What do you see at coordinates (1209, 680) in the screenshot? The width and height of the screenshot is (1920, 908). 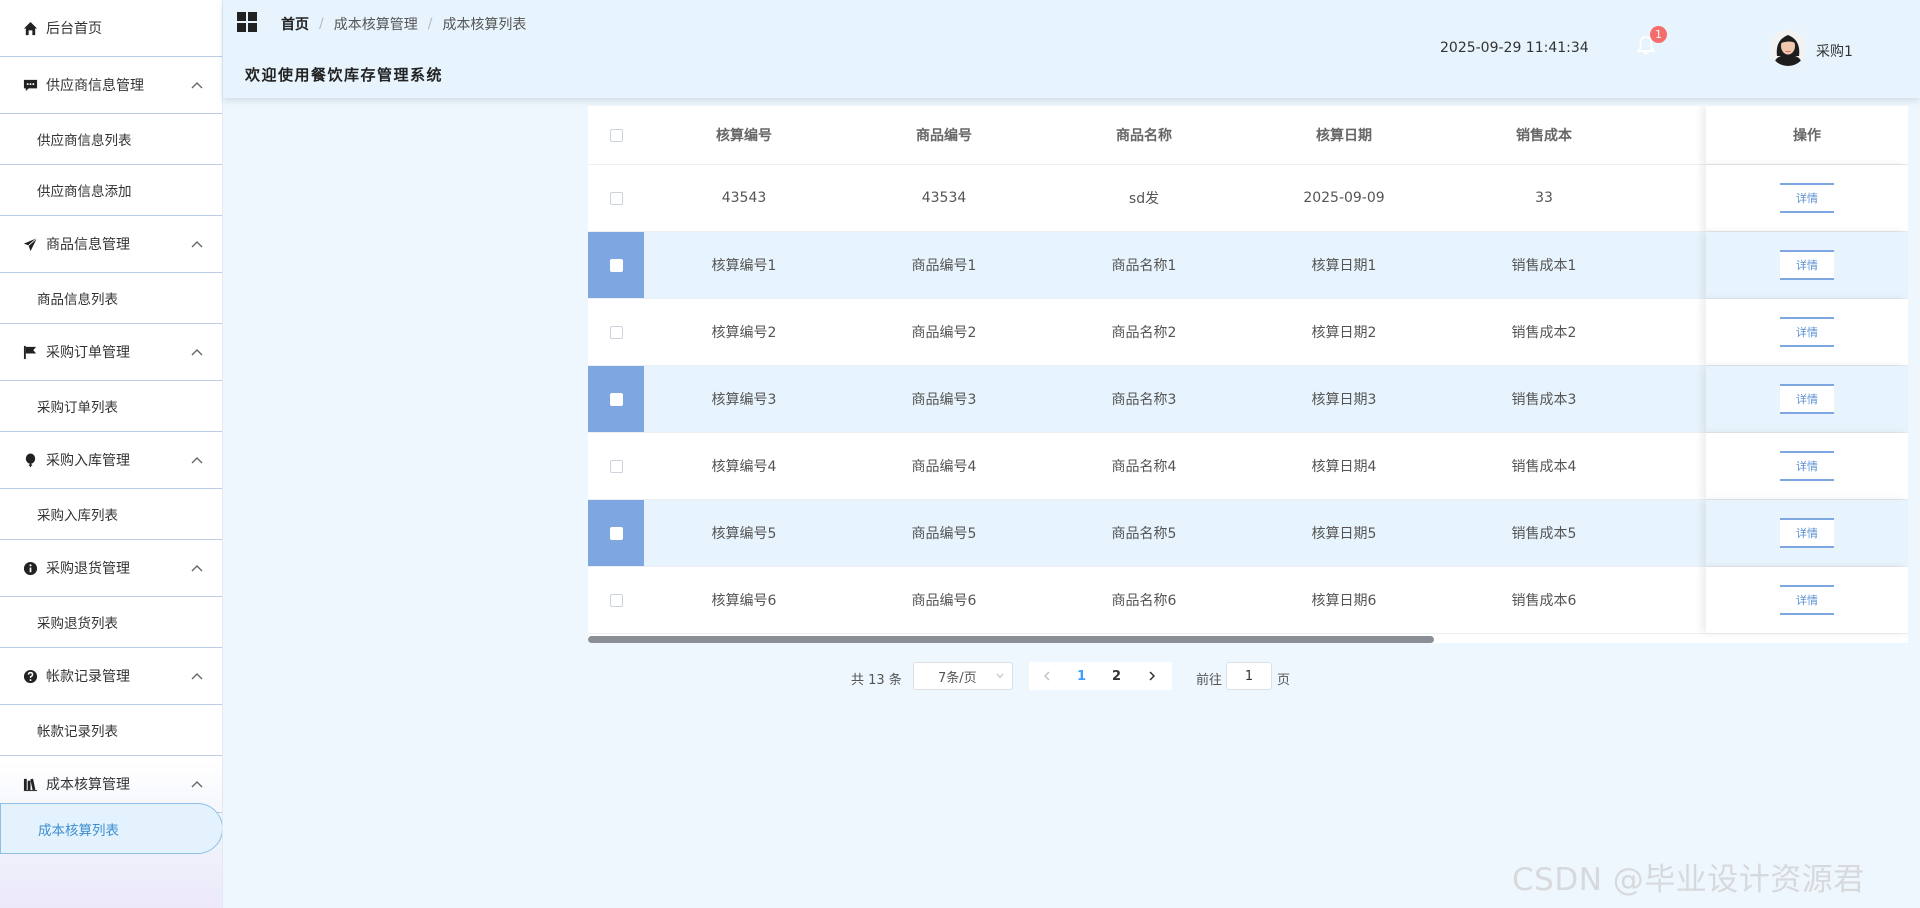 I see `goto-label: 前往` at bounding box center [1209, 680].